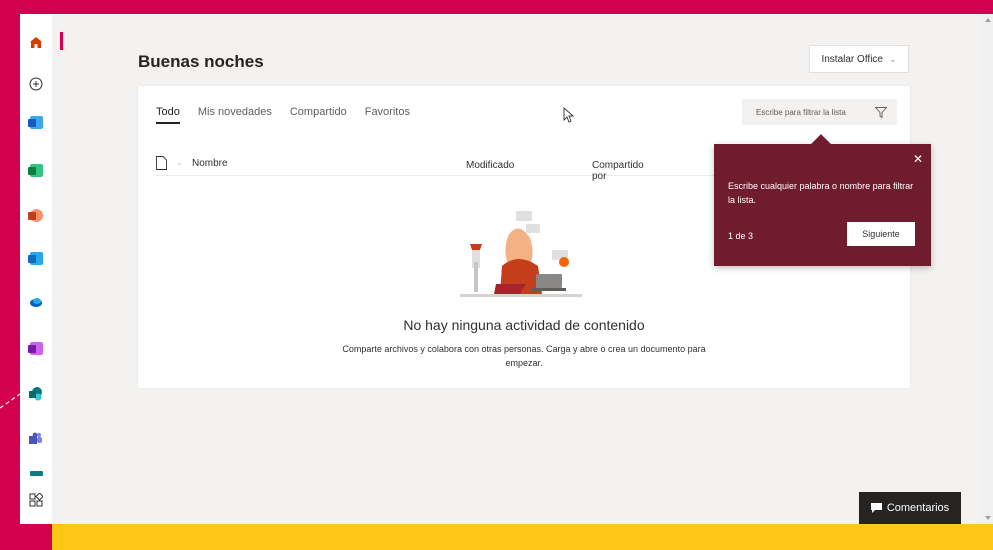 The height and width of the screenshot is (550, 993). Describe the element at coordinates (918, 159) in the screenshot. I see `close-icon: ✕` at that location.